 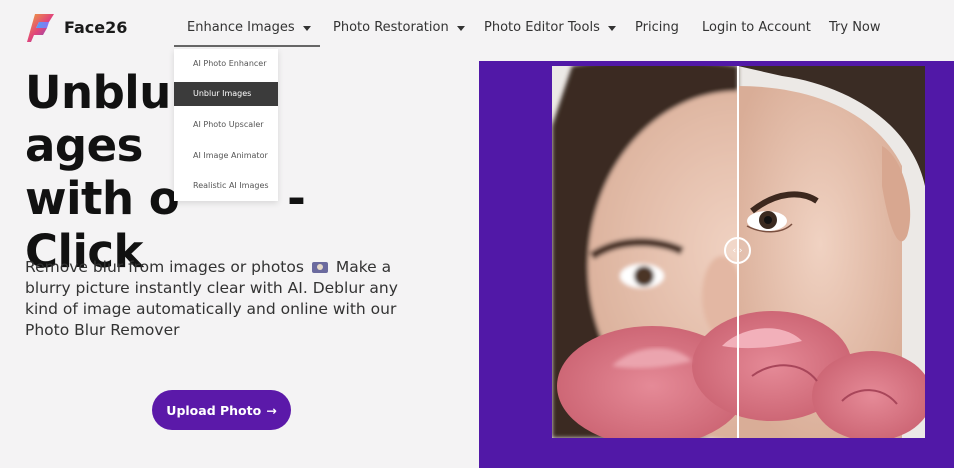 What do you see at coordinates (102, 198) in the screenshot?
I see `title-text: with o` at bounding box center [102, 198].